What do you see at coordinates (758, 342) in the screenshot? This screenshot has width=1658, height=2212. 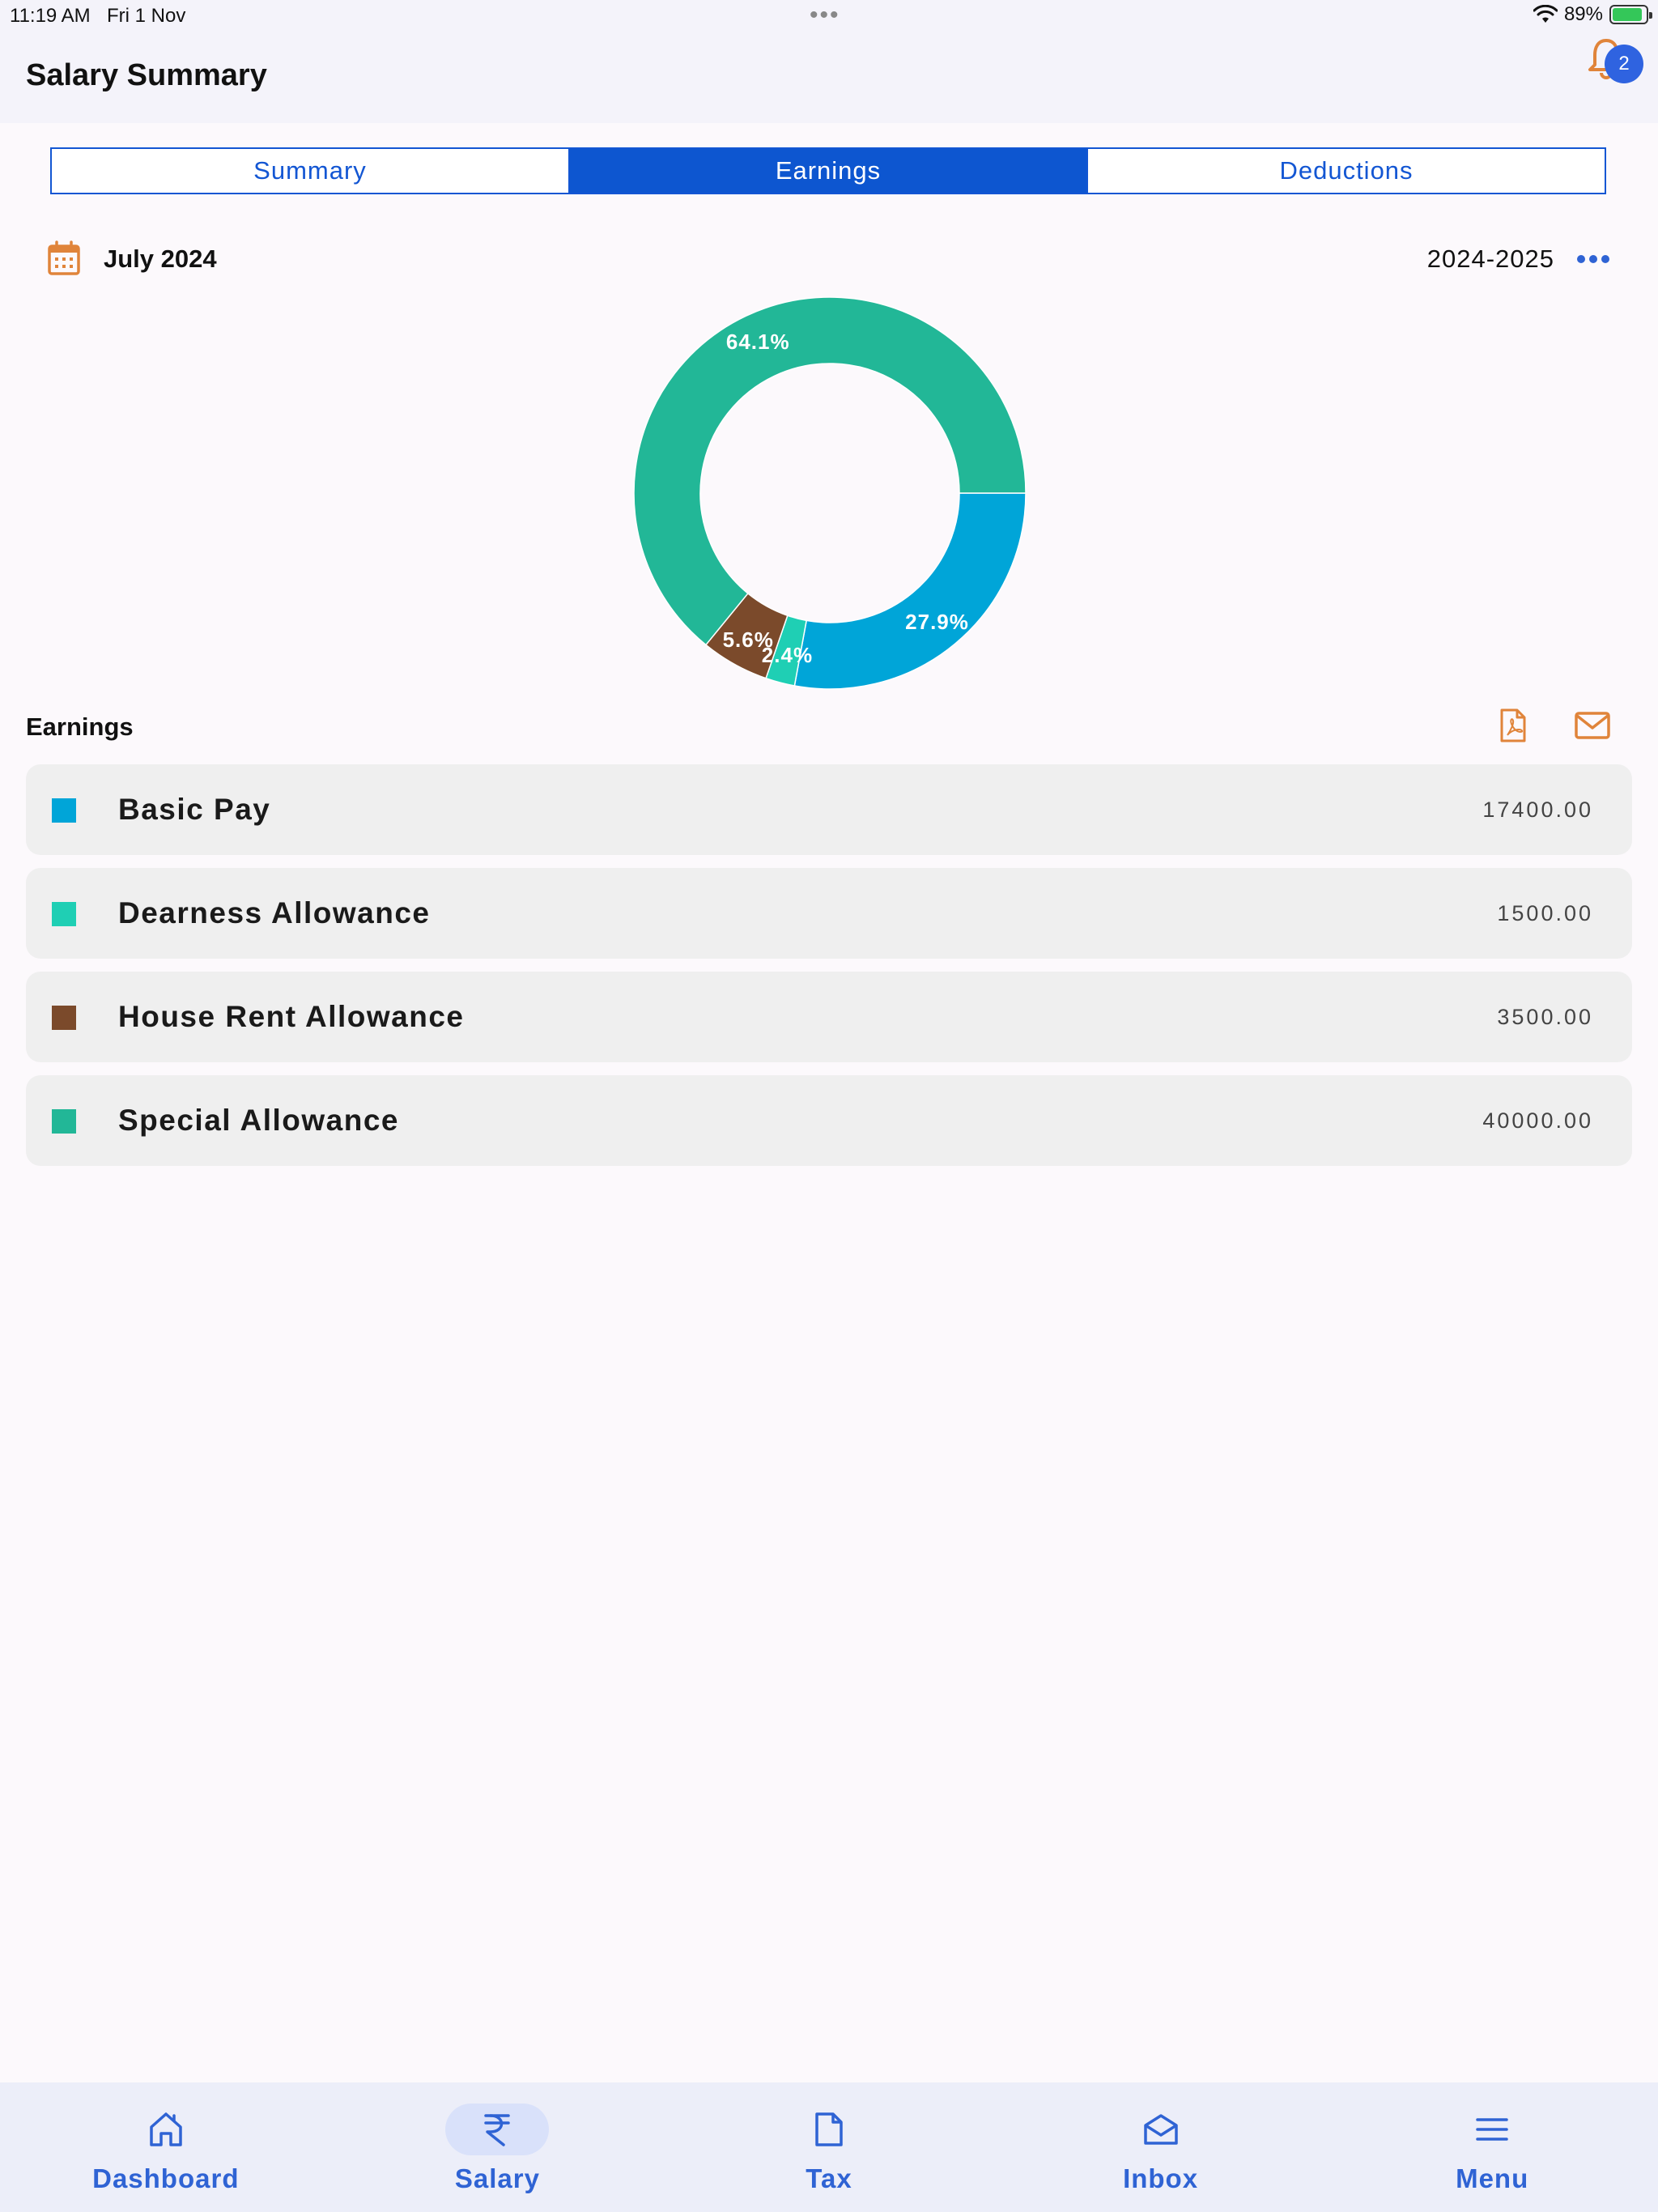 I see `donut-label: 64.1%` at bounding box center [758, 342].